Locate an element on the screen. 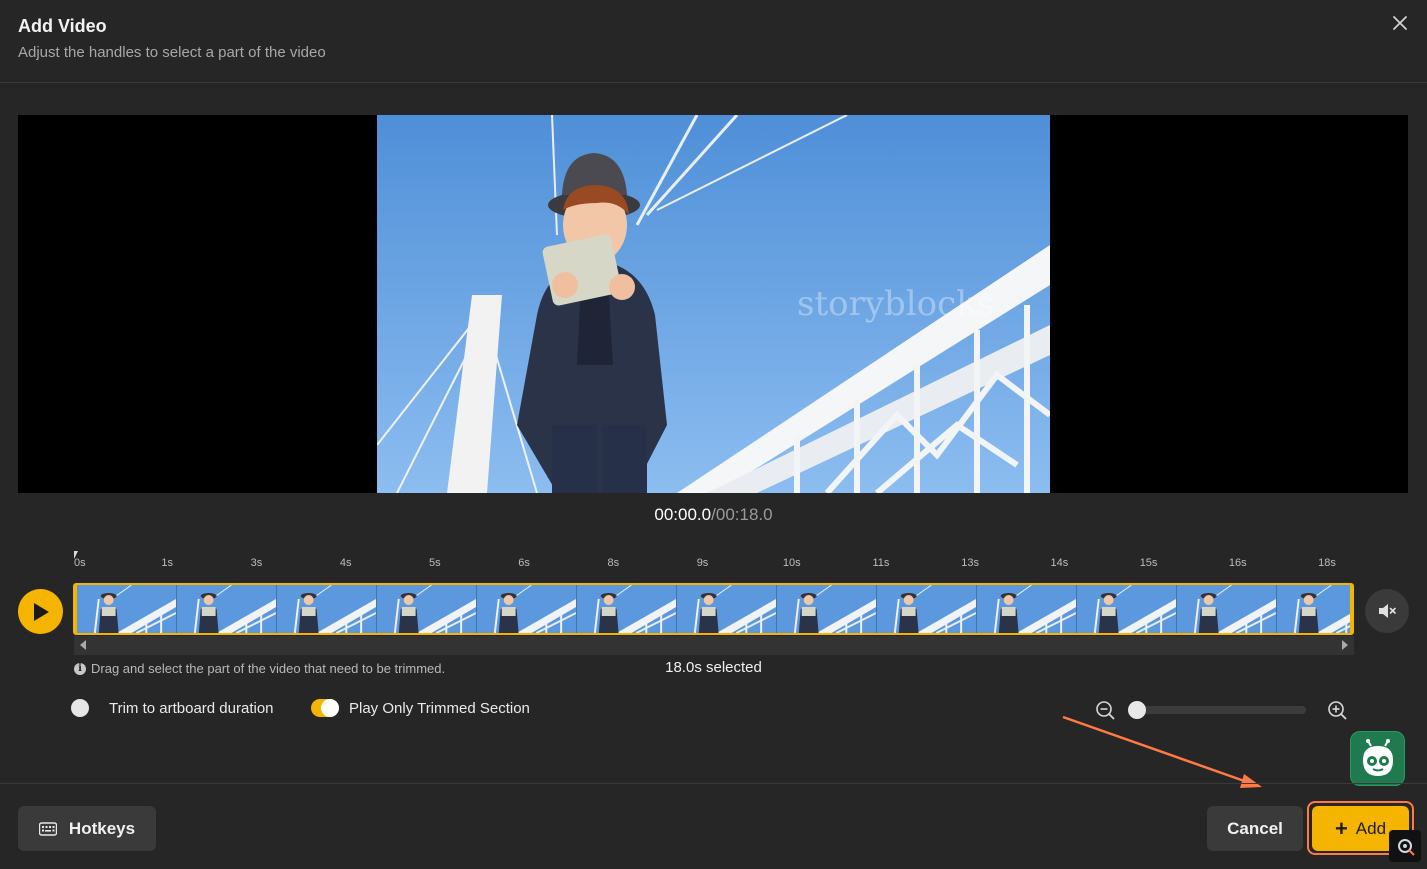 The height and width of the screenshot is (869, 1427). trim-to-artboard-switch is located at coordinates (85, 708).